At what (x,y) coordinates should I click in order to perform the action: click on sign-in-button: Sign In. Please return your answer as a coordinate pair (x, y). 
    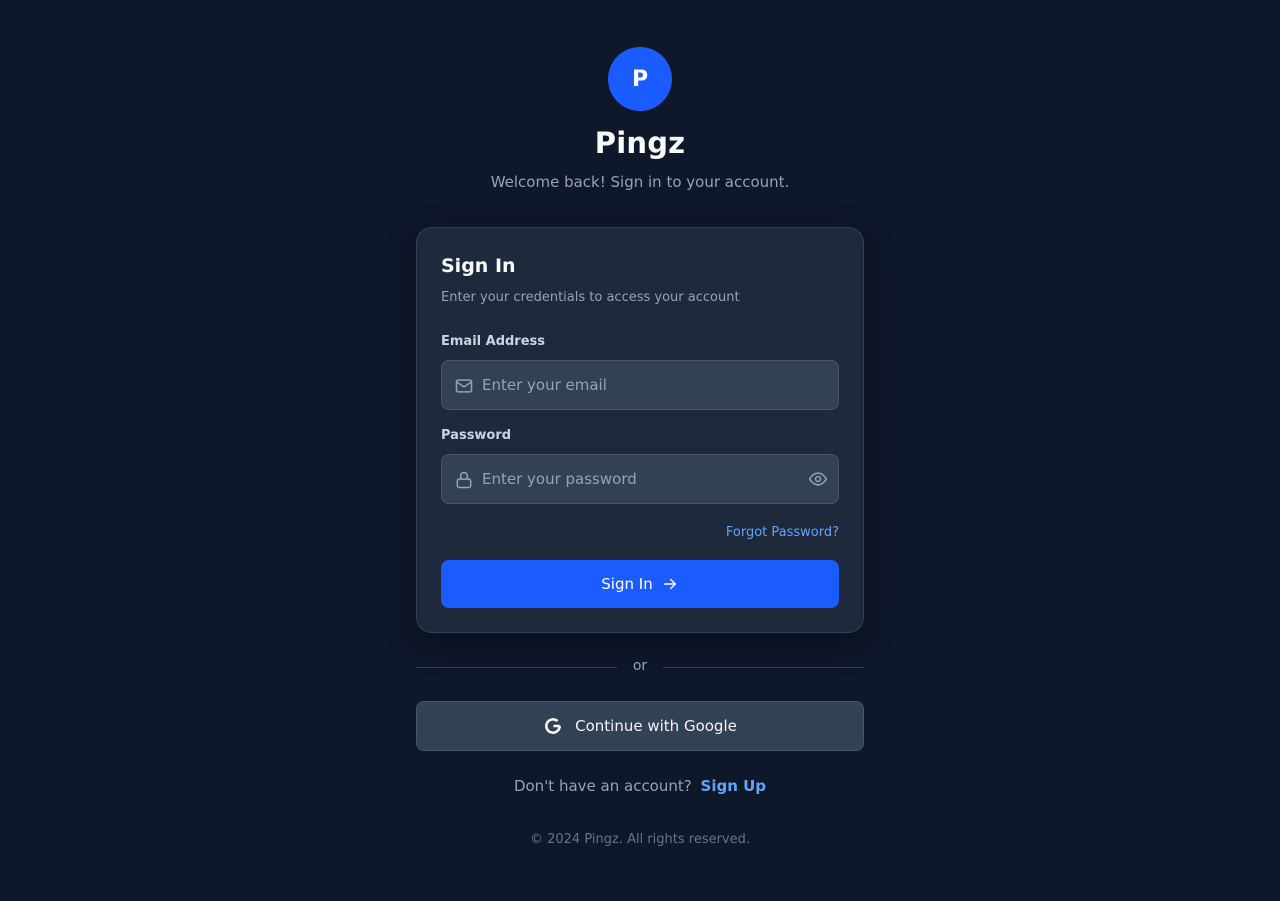
    Looking at the image, I should click on (640, 584).